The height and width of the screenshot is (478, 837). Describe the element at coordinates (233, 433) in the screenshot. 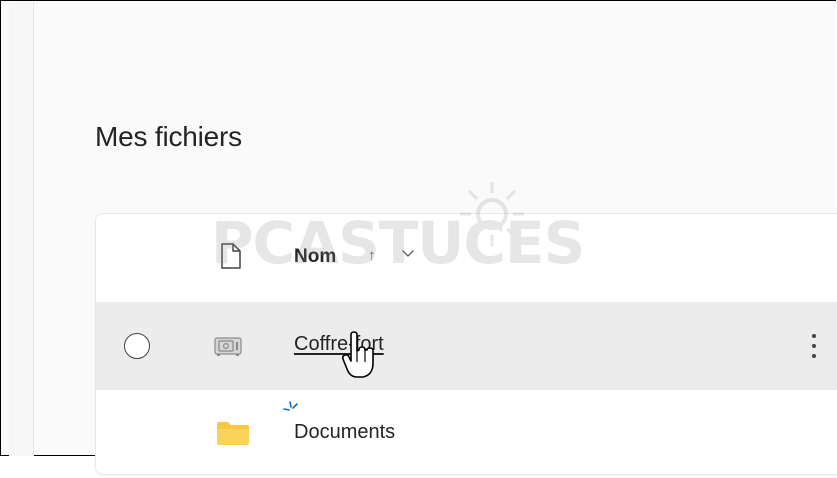

I see `folder-icon` at that location.